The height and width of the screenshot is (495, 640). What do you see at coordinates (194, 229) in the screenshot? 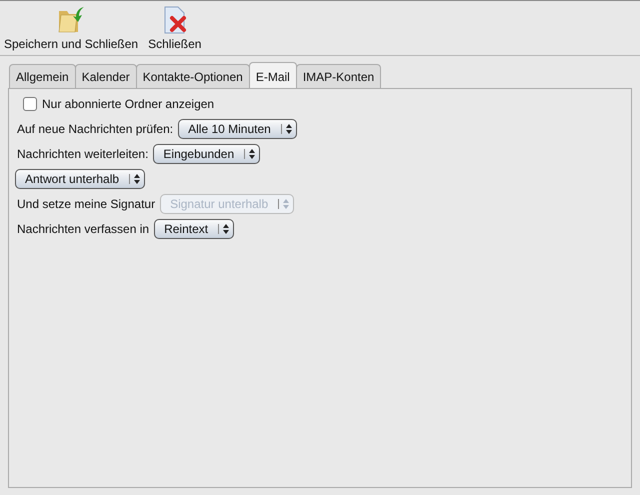
I see `dropdown: Reintext` at bounding box center [194, 229].